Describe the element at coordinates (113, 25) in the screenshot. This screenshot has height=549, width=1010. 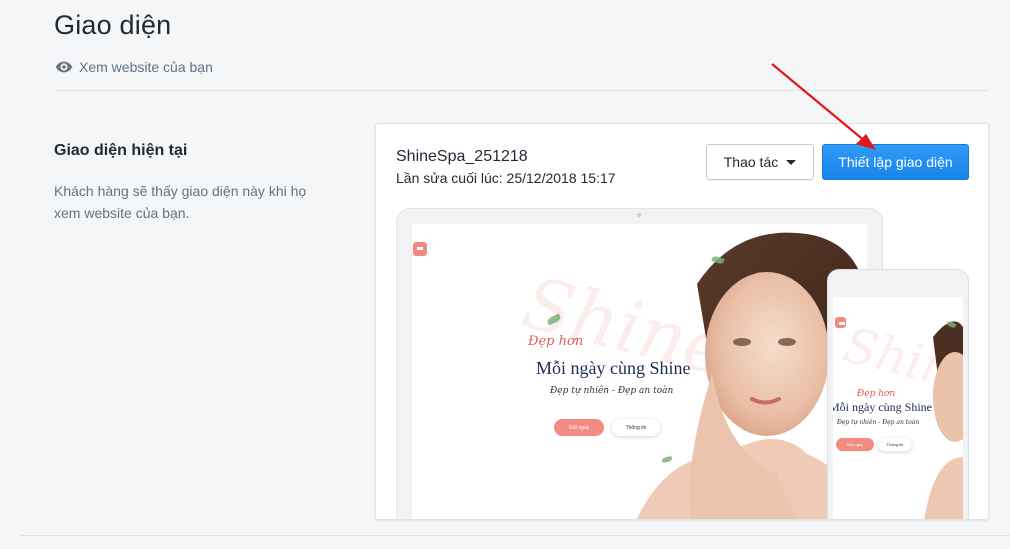
I see `page-title: Giao diện` at that location.